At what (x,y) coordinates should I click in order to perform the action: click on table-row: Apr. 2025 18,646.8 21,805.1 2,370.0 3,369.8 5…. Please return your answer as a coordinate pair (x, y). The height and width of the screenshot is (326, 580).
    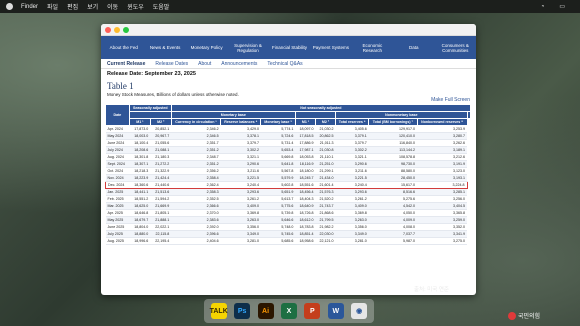
    Looking at the image, I should click on (288, 213).